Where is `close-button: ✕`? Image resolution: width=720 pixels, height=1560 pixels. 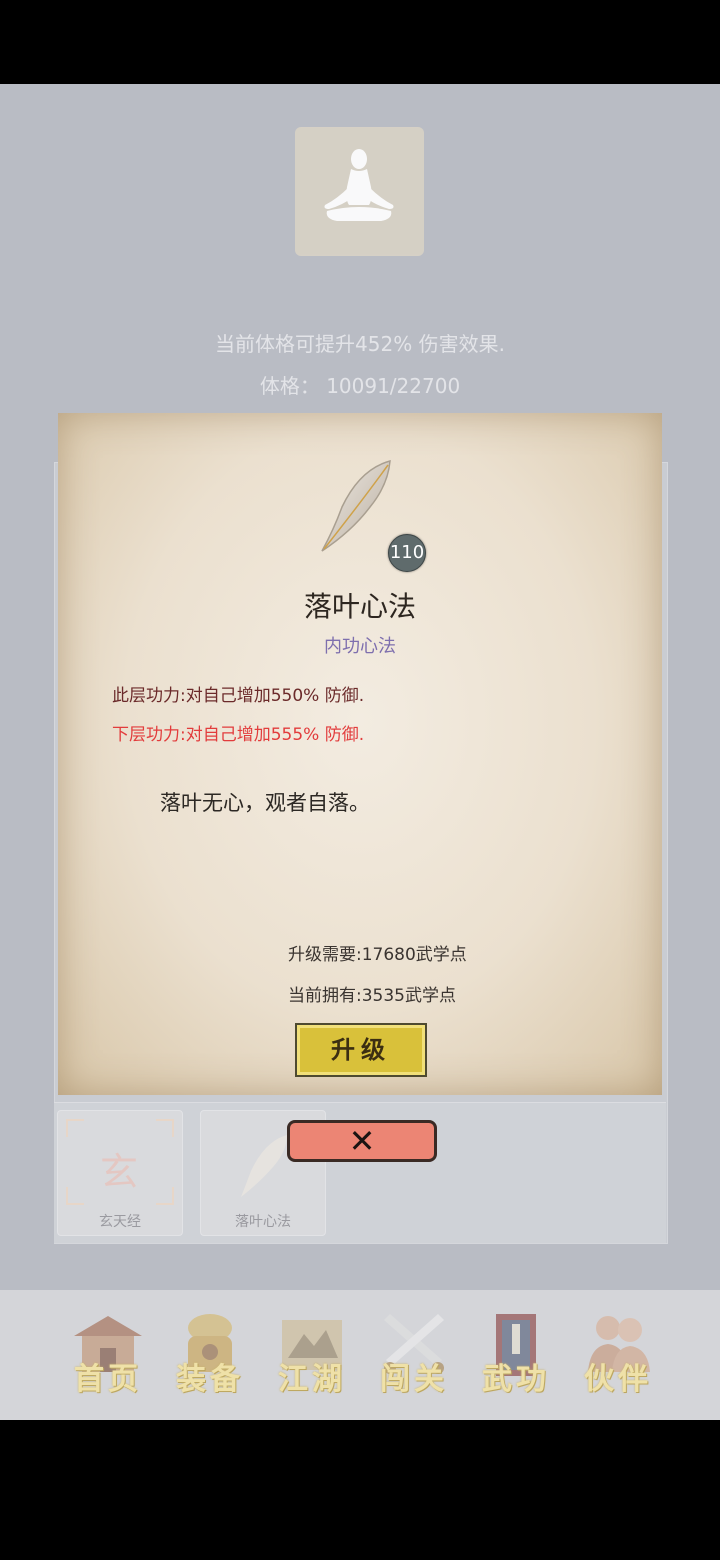
close-button: ✕ is located at coordinates (362, 1141).